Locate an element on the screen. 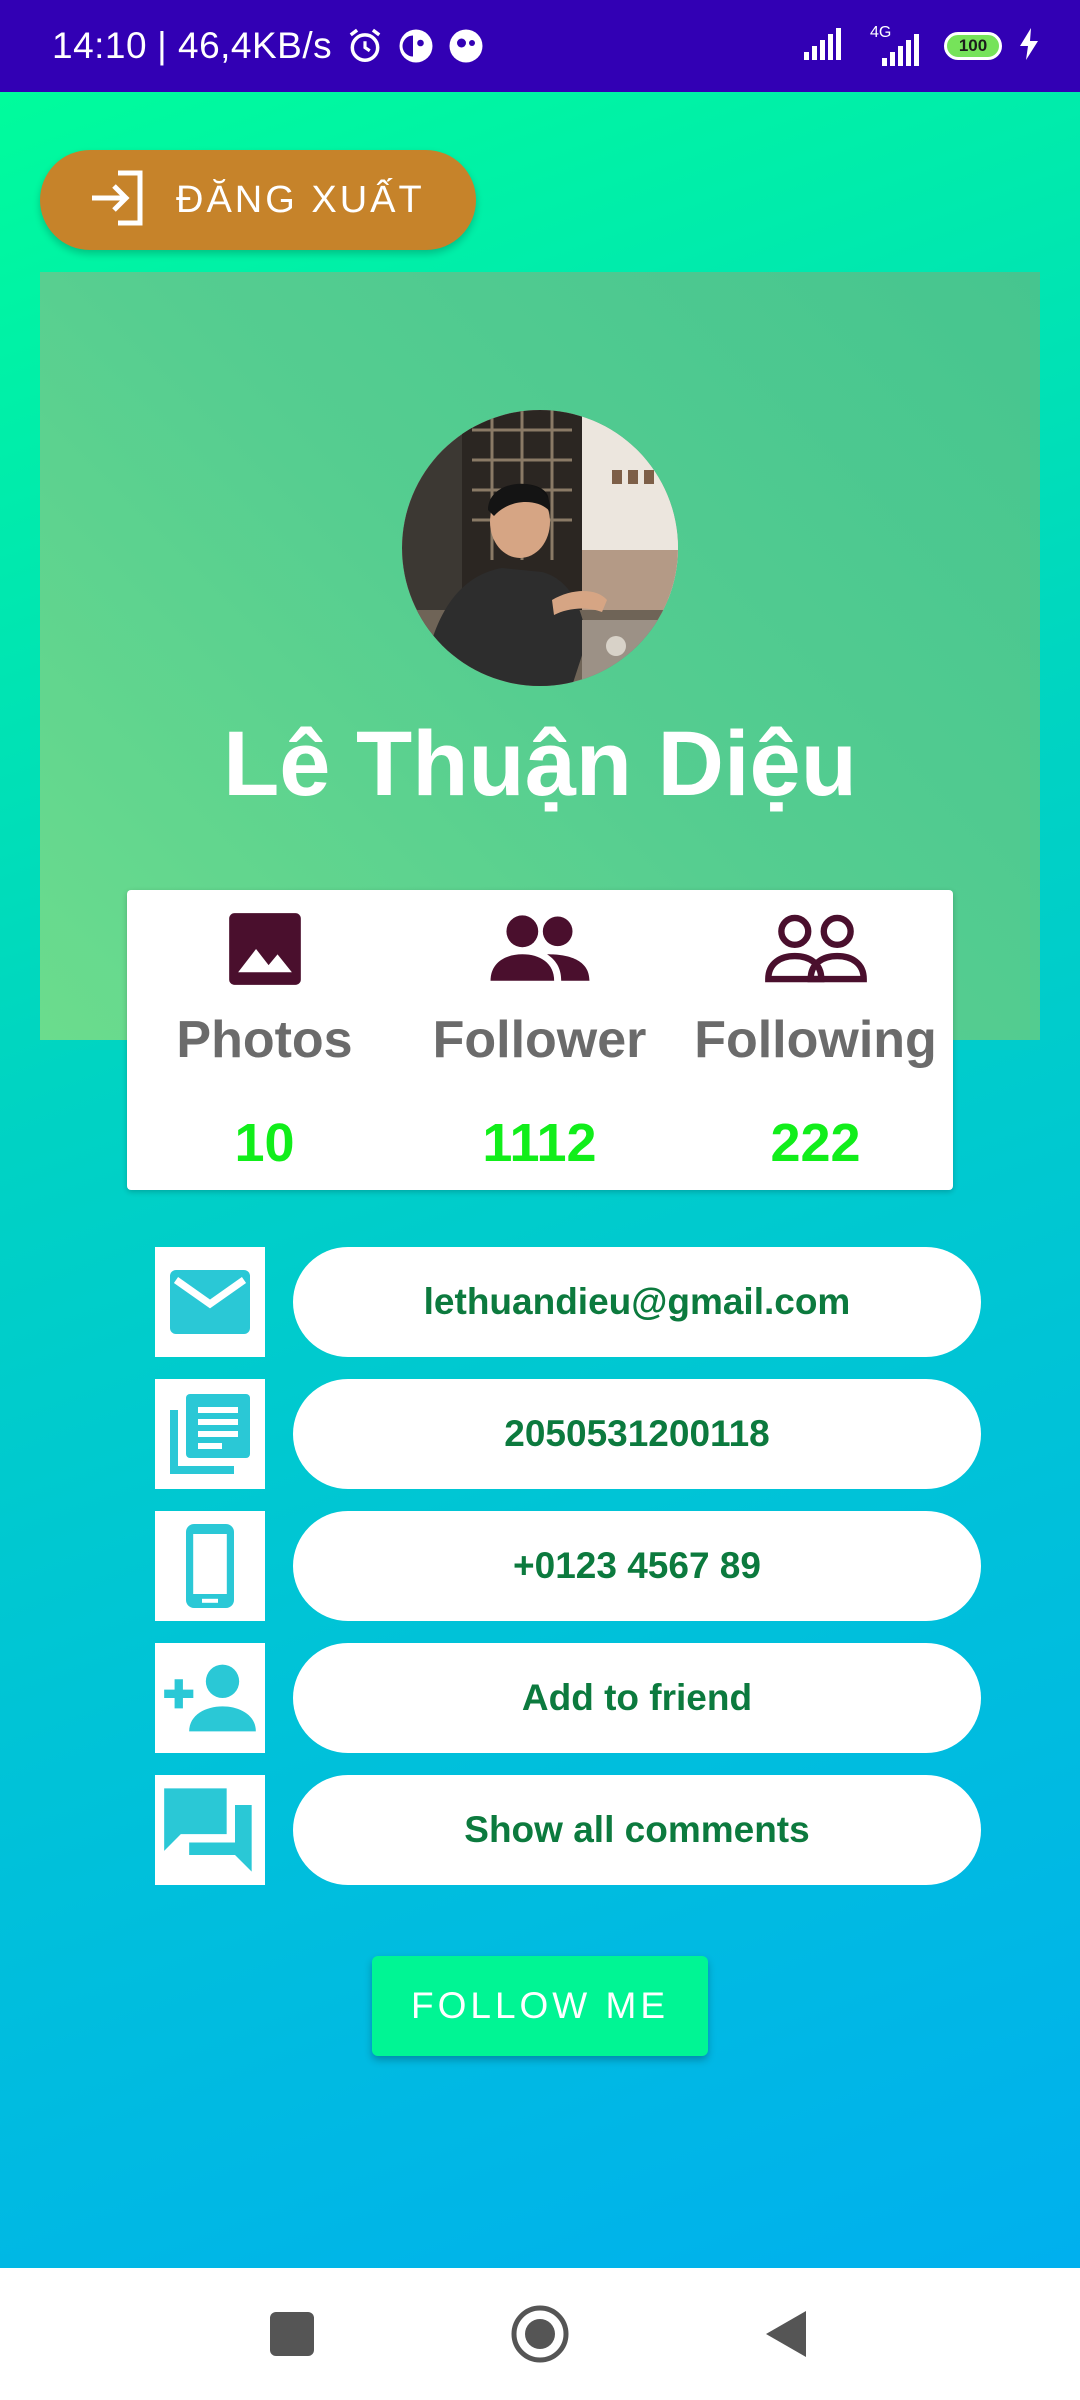 The width and height of the screenshot is (1080, 2400). stat-label: Follower is located at coordinates (539, 1040).